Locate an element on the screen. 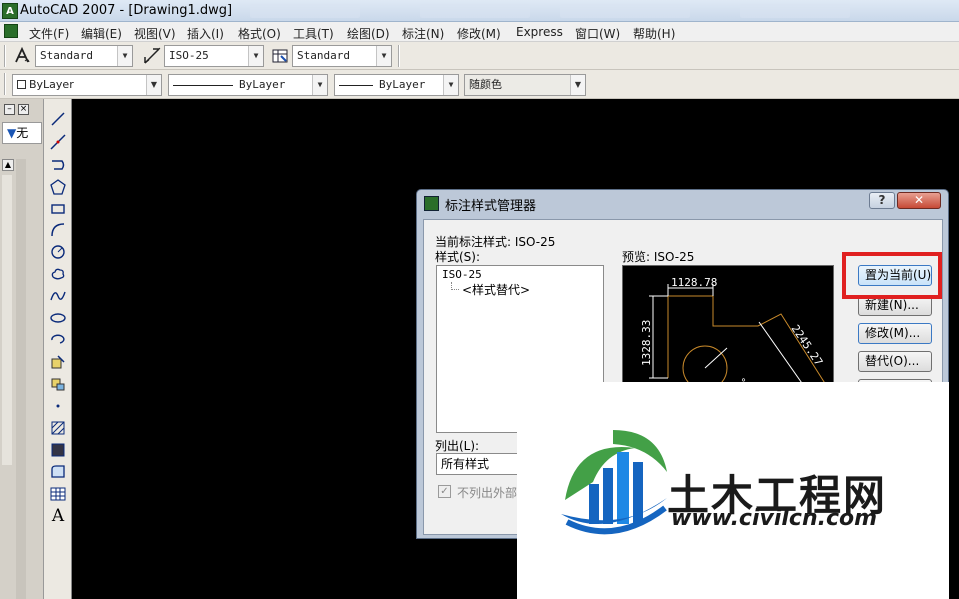 The image size is (959, 599). title-bar: A AutoCAD 2007 - [Drawing1.dwg] is located at coordinates (479, 11).